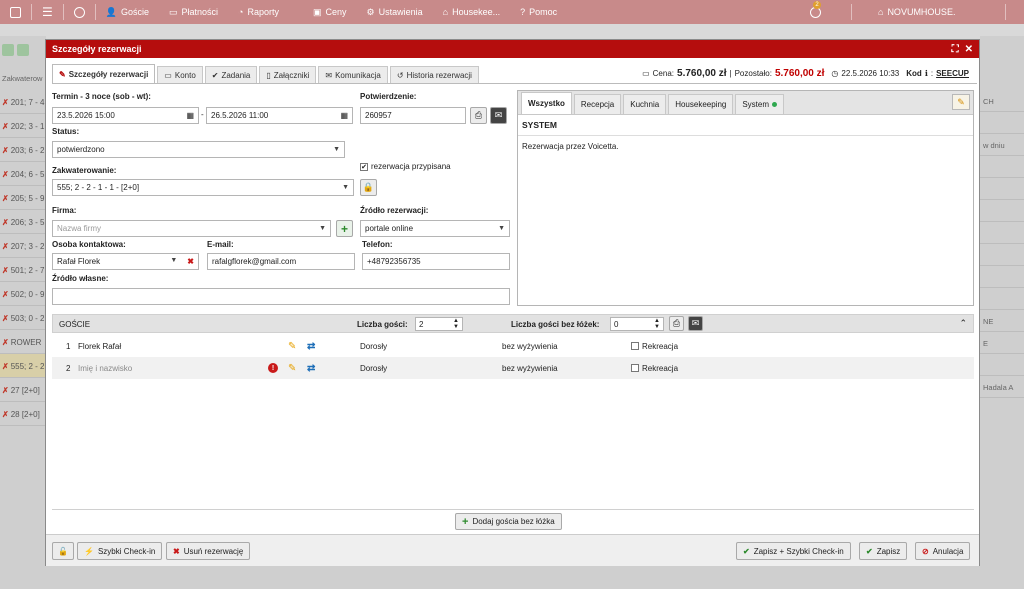 Image resolution: width=1024 pixels, height=589 pixels. What do you see at coordinates (435, 228) in the screenshot?
I see `source-select: portale online ▼` at bounding box center [435, 228].